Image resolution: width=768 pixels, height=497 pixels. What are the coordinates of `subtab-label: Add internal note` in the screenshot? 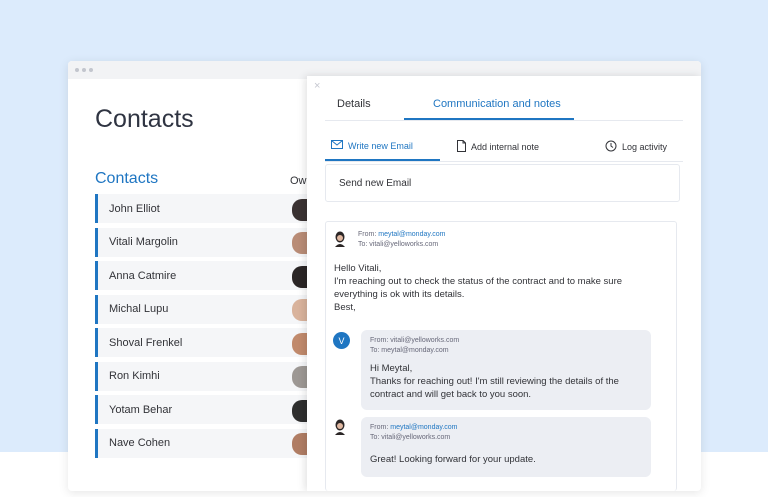 It's located at (505, 147).